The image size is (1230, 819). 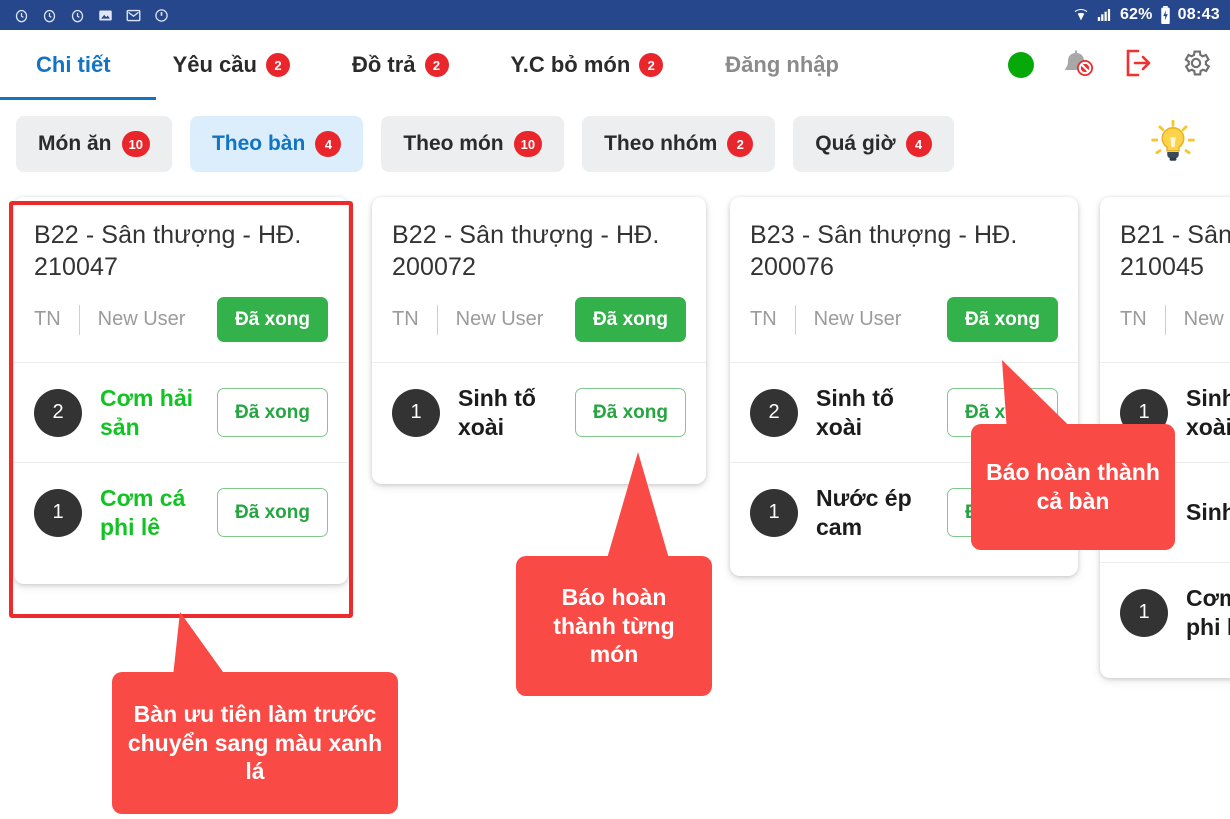 What do you see at coordinates (1175, 251) in the screenshot?
I see `card-title: B21 - Sân thượng - HĐ. 210045` at bounding box center [1175, 251].